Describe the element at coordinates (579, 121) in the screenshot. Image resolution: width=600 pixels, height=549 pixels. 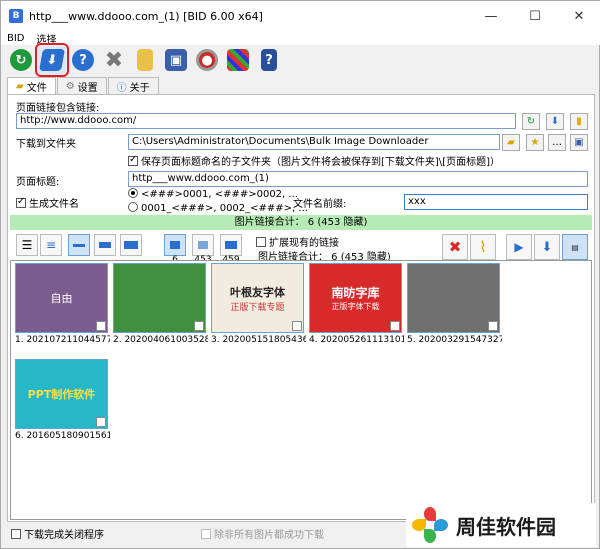
I see `link-extra-button: ▮` at that location.